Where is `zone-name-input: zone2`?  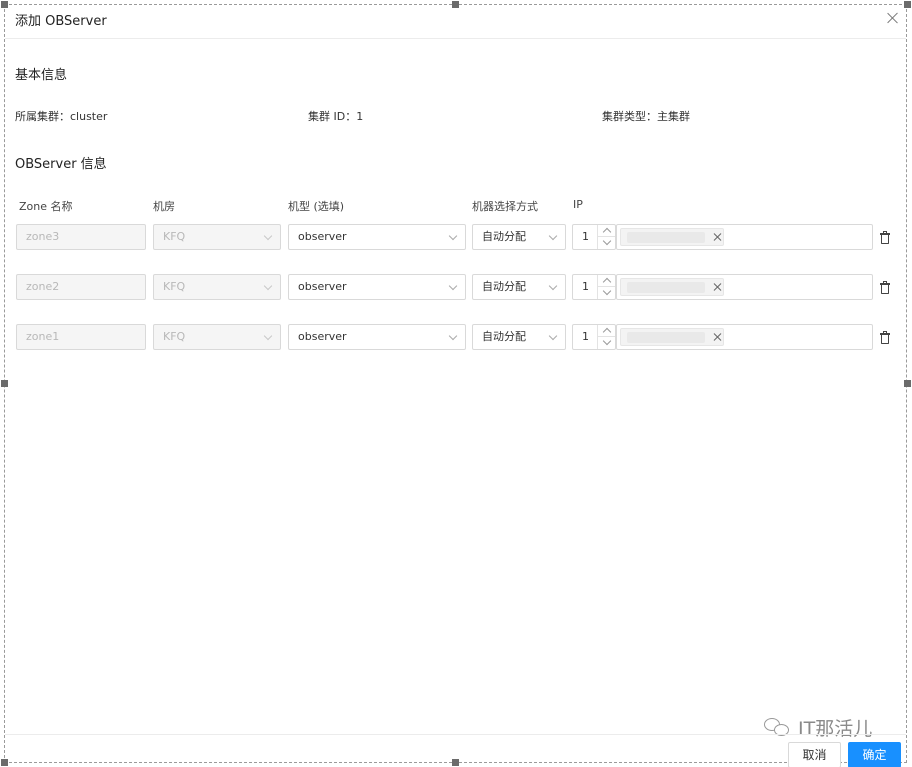 zone-name-input: zone2 is located at coordinates (81, 287).